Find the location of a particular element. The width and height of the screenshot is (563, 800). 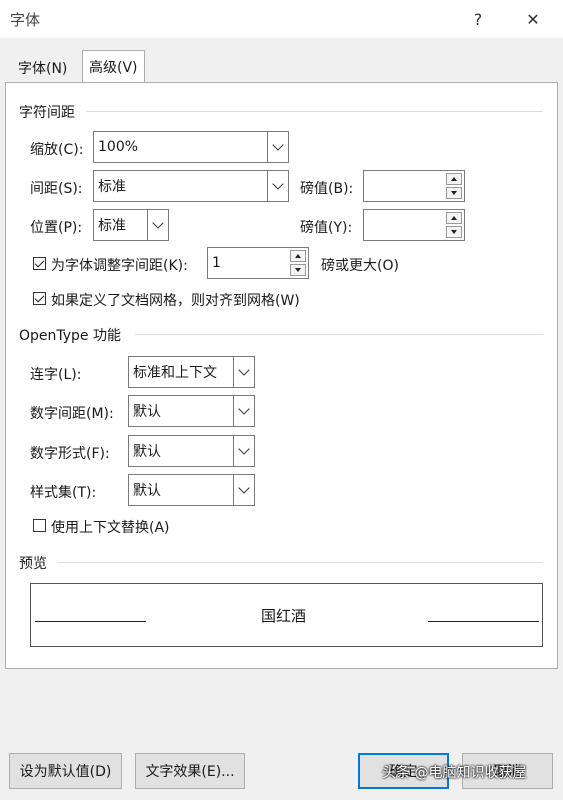

spacing-label: 间距(S): is located at coordinates (56, 189).